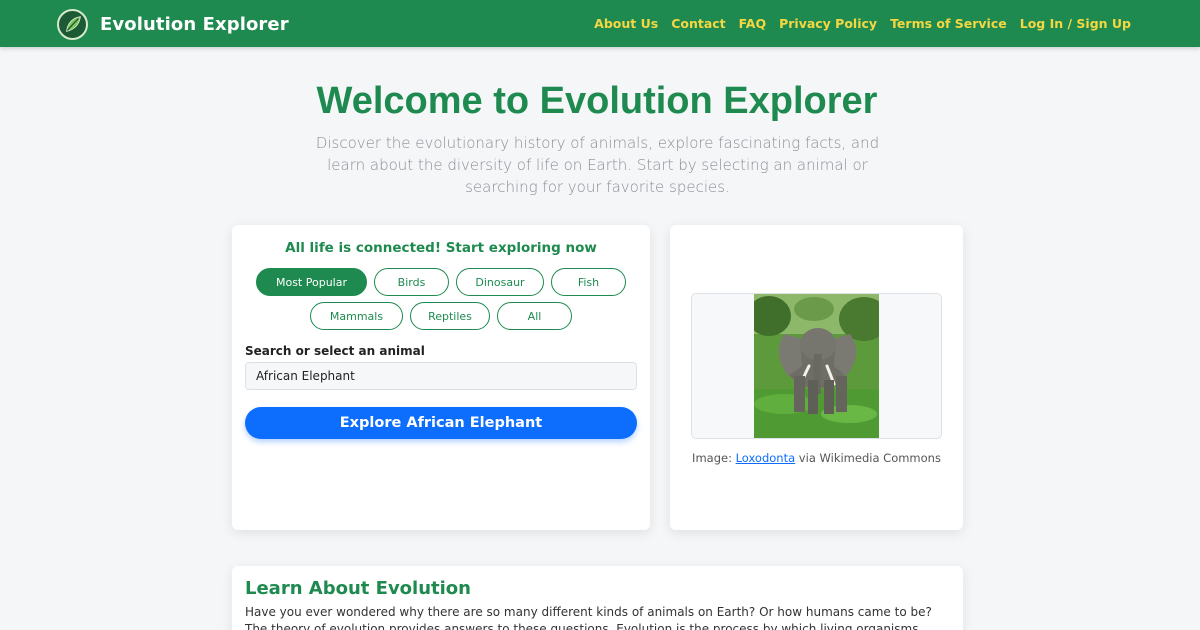  What do you see at coordinates (588, 282) in the screenshot?
I see `category-fish: Fish` at bounding box center [588, 282].